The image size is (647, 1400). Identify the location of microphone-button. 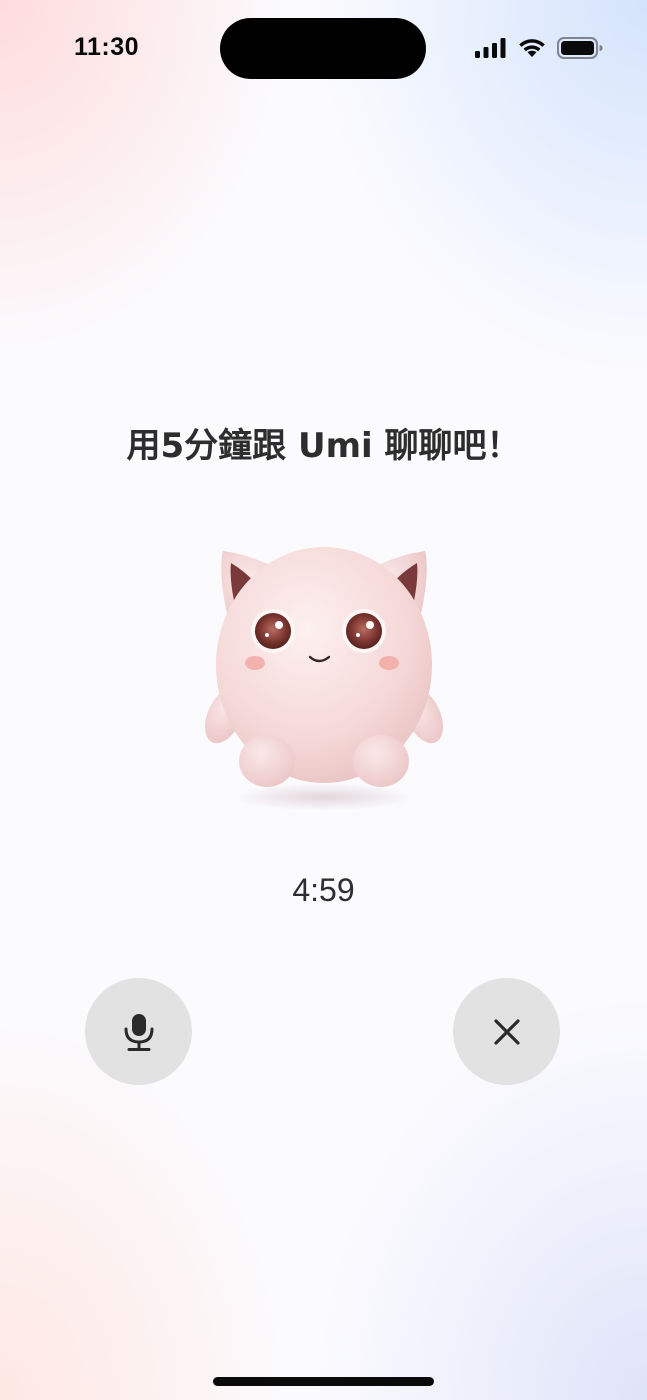
(138, 1031).